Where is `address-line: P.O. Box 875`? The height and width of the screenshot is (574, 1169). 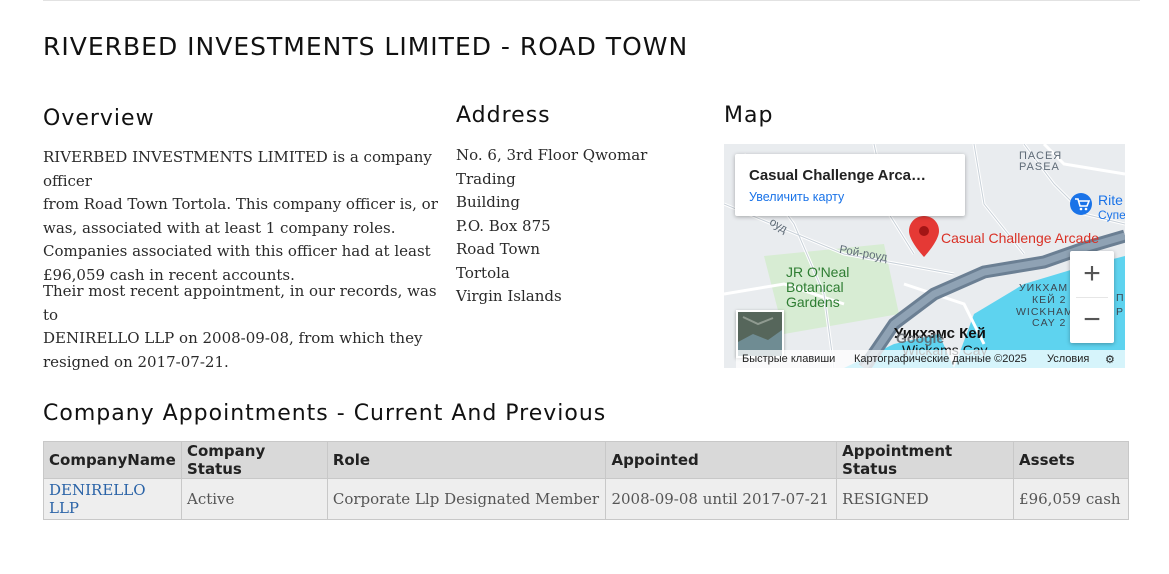
address-line: P.O. Box 875 is located at coordinates (503, 225).